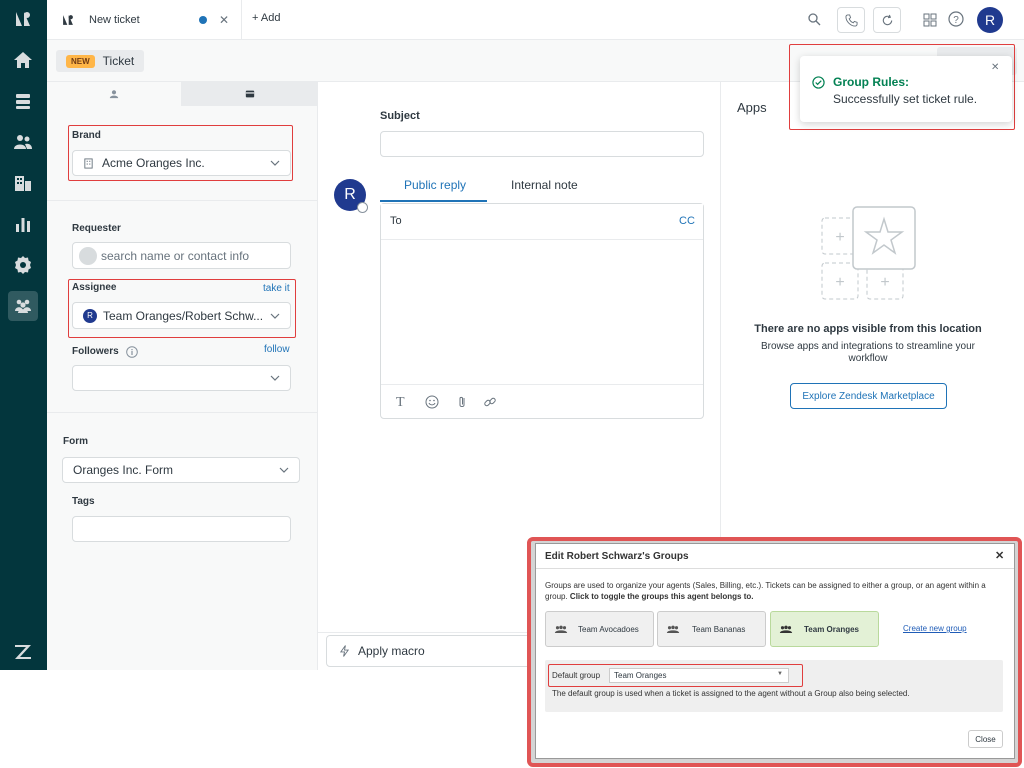  What do you see at coordinates (118, 61) in the screenshot?
I see `ticket-label: Ticket` at bounding box center [118, 61].